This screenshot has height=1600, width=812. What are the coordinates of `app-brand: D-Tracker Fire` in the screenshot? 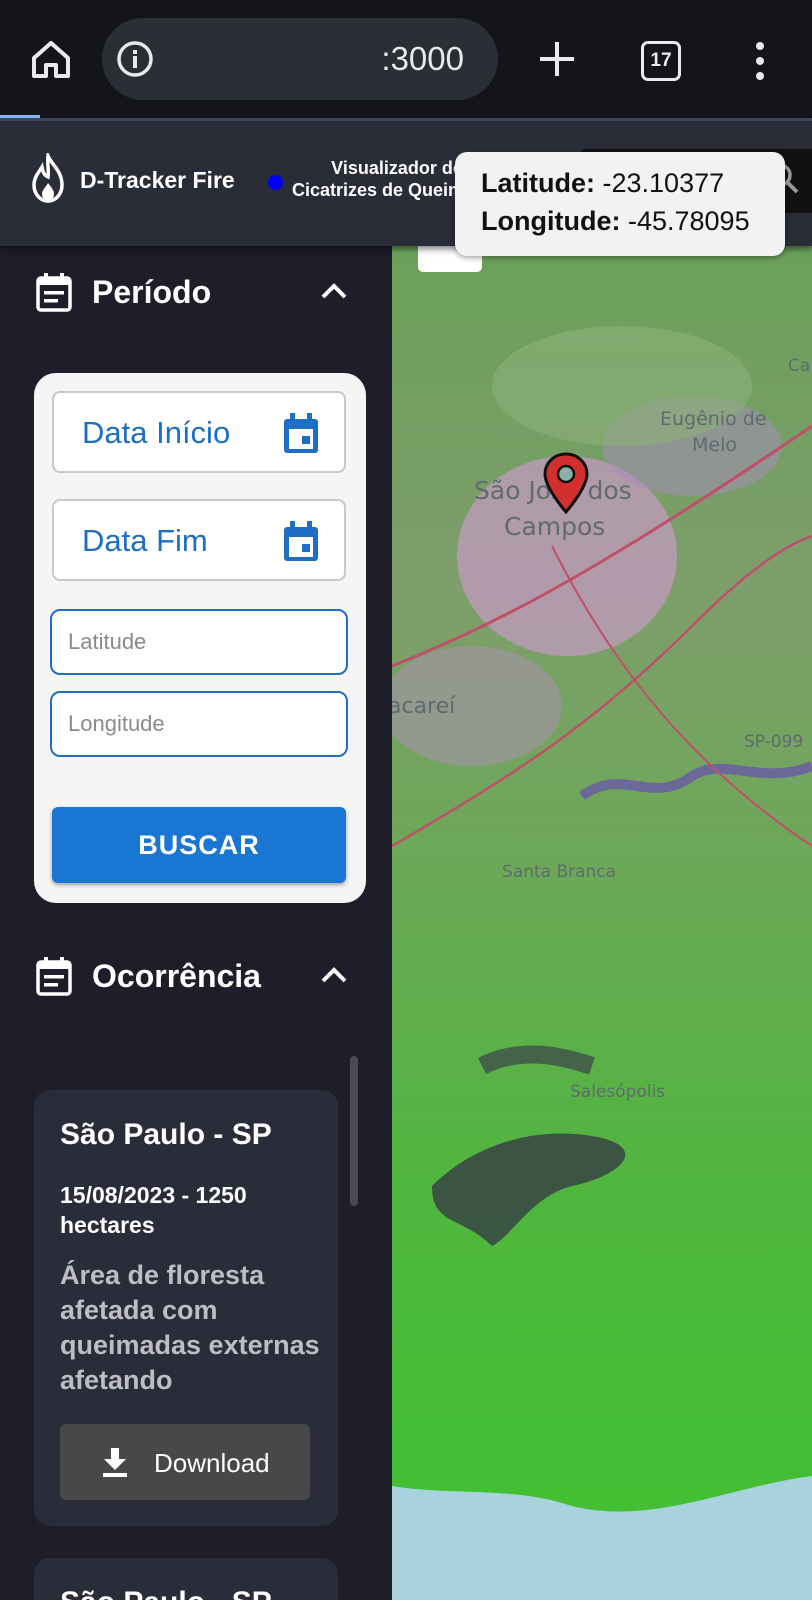 It's located at (157, 180).